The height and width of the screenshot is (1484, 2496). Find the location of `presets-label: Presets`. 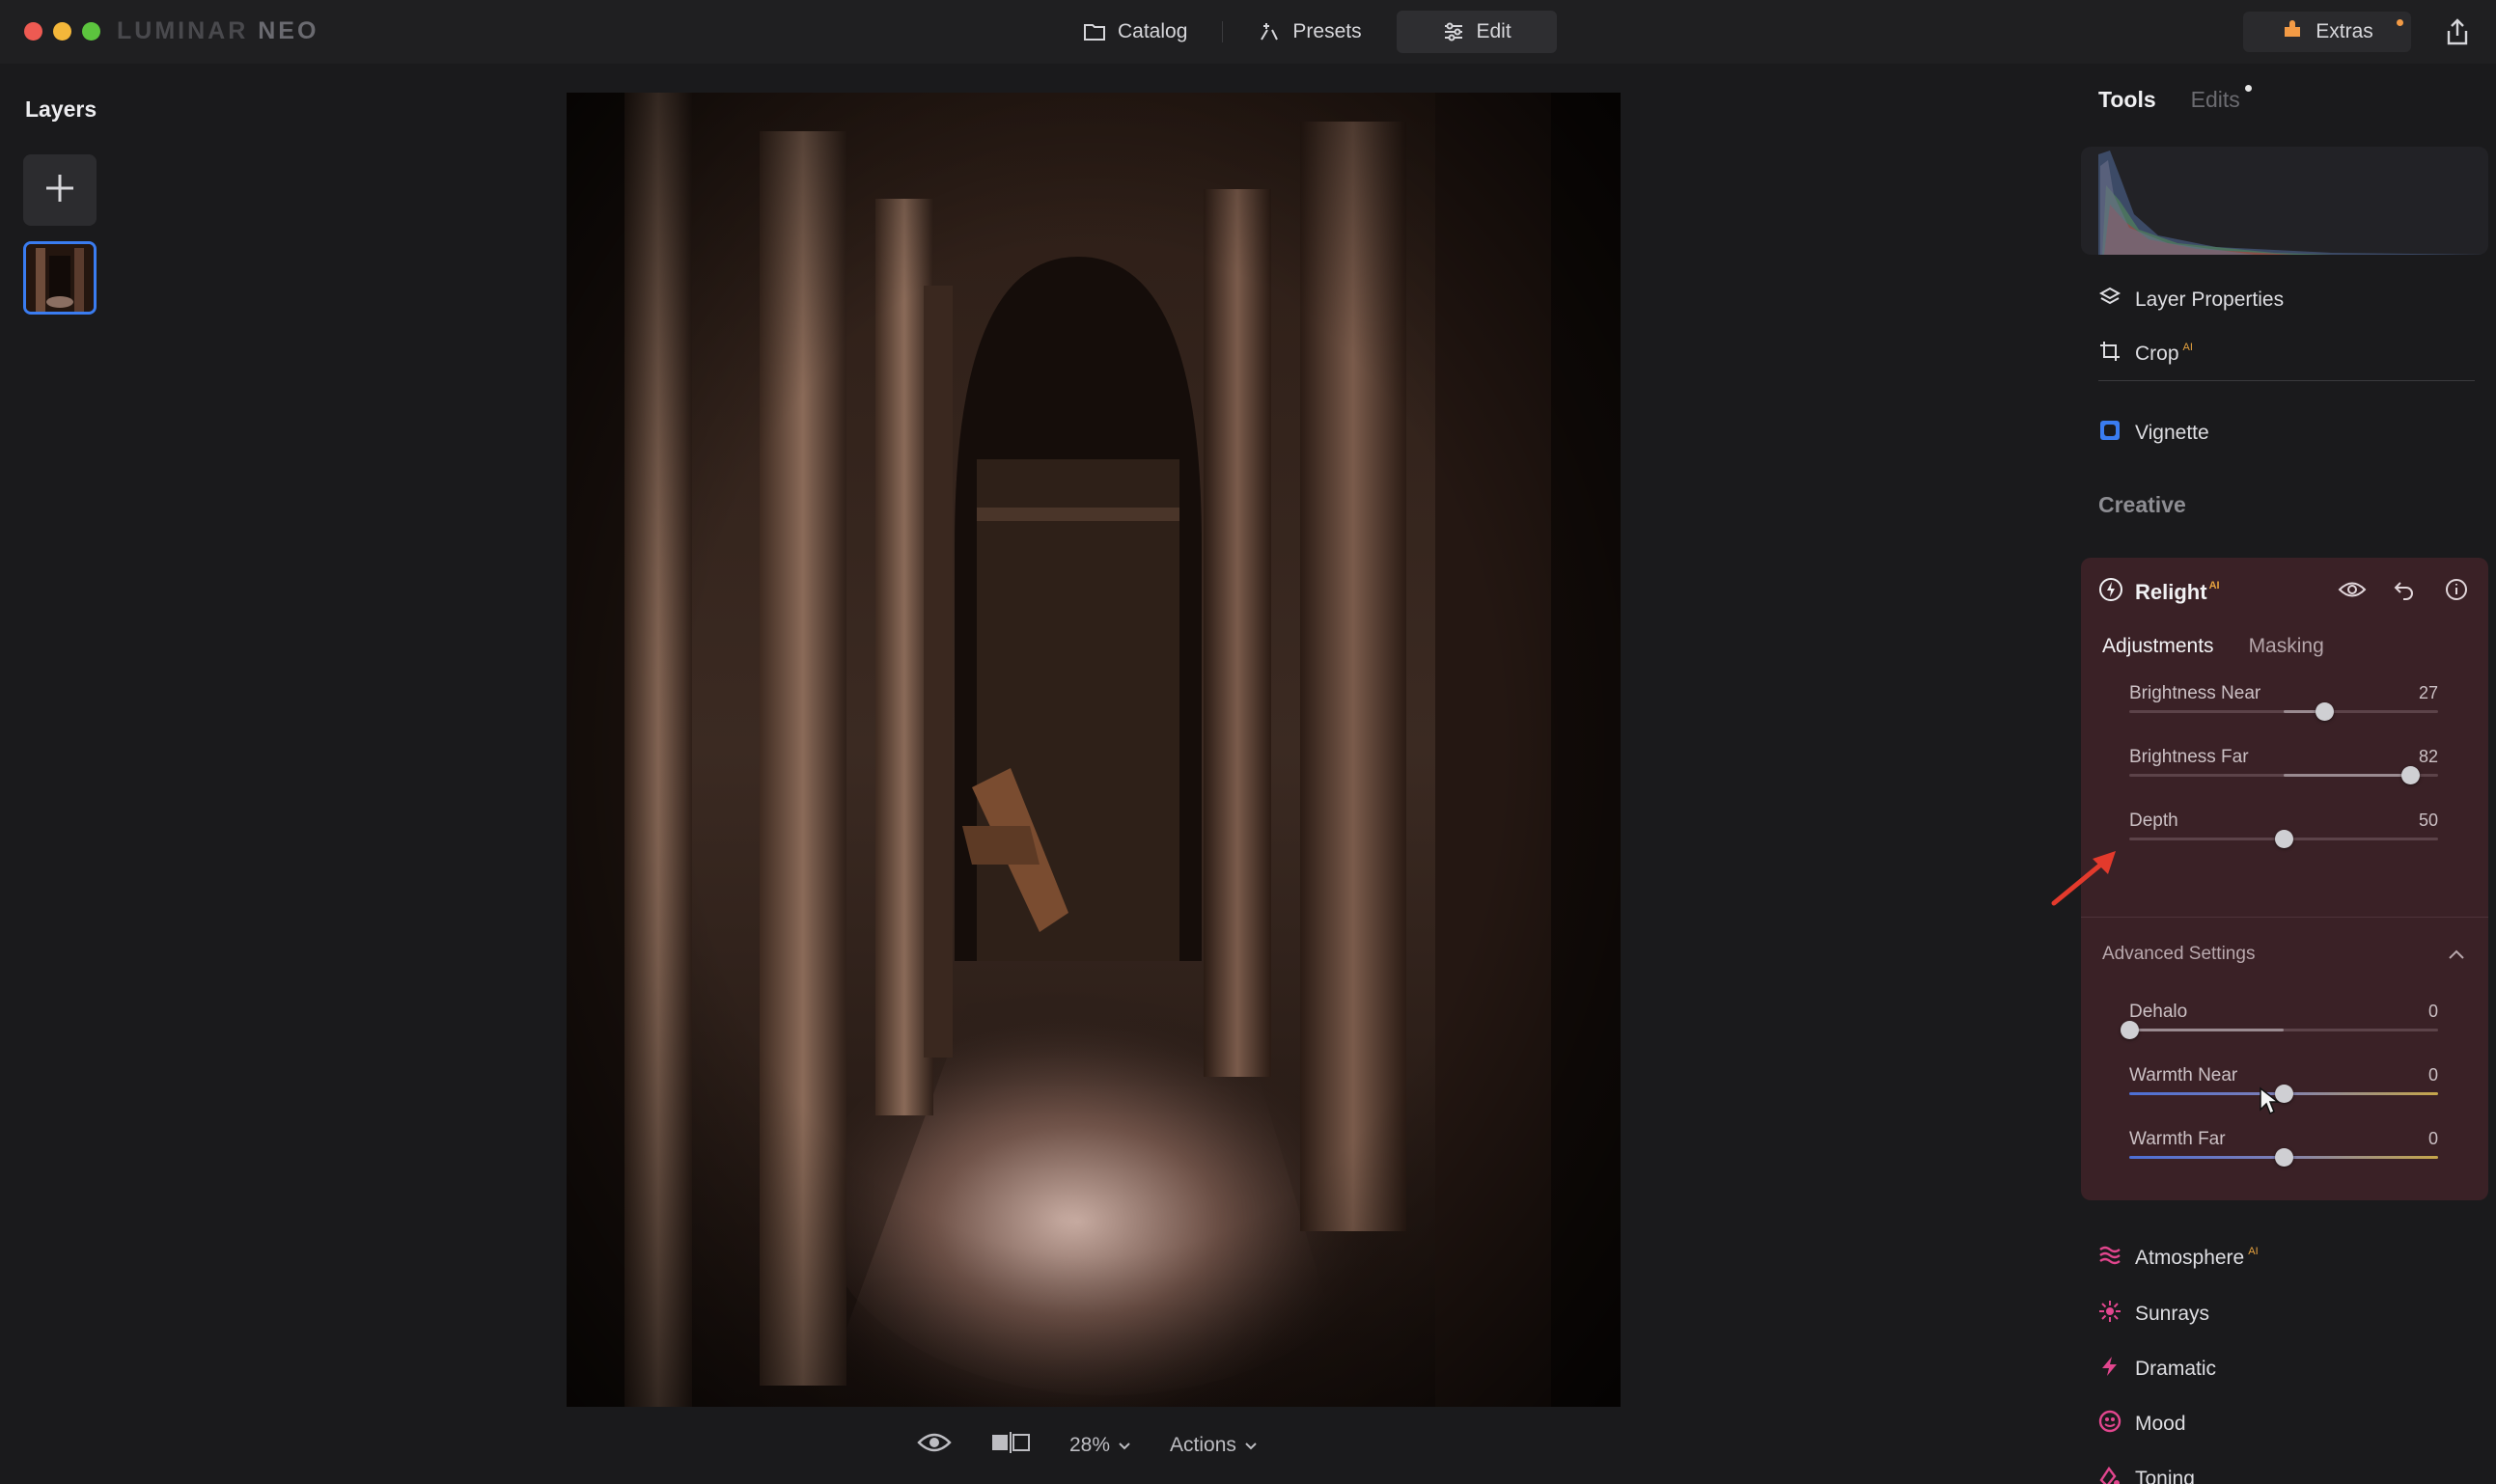

presets-label: Presets is located at coordinates (1327, 31).